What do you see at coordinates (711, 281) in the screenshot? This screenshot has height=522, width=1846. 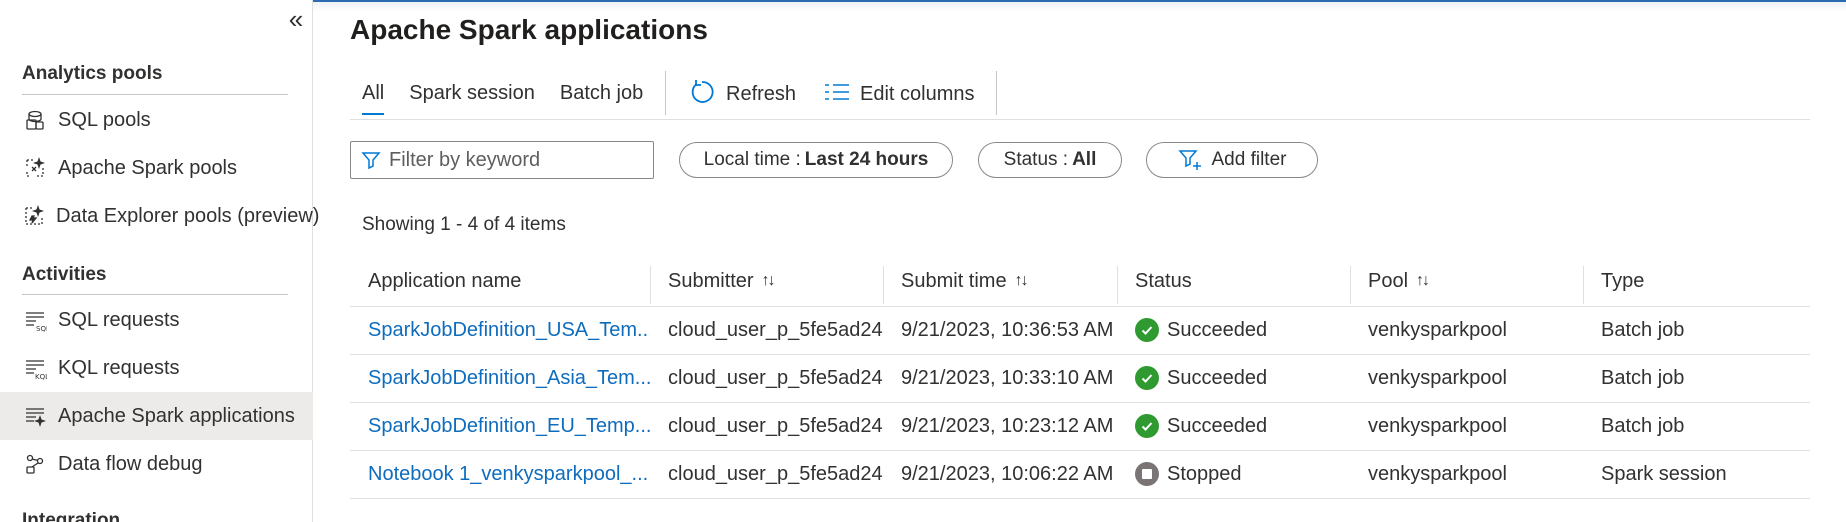 I see `column-header-label: Submitter` at bounding box center [711, 281].